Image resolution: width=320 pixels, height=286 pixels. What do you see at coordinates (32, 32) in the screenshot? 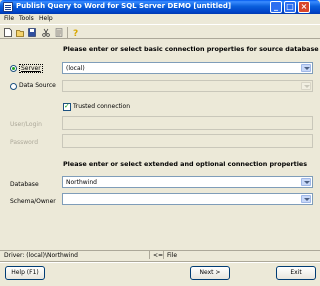
I see `save-icon` at bounding box center [32, 32].